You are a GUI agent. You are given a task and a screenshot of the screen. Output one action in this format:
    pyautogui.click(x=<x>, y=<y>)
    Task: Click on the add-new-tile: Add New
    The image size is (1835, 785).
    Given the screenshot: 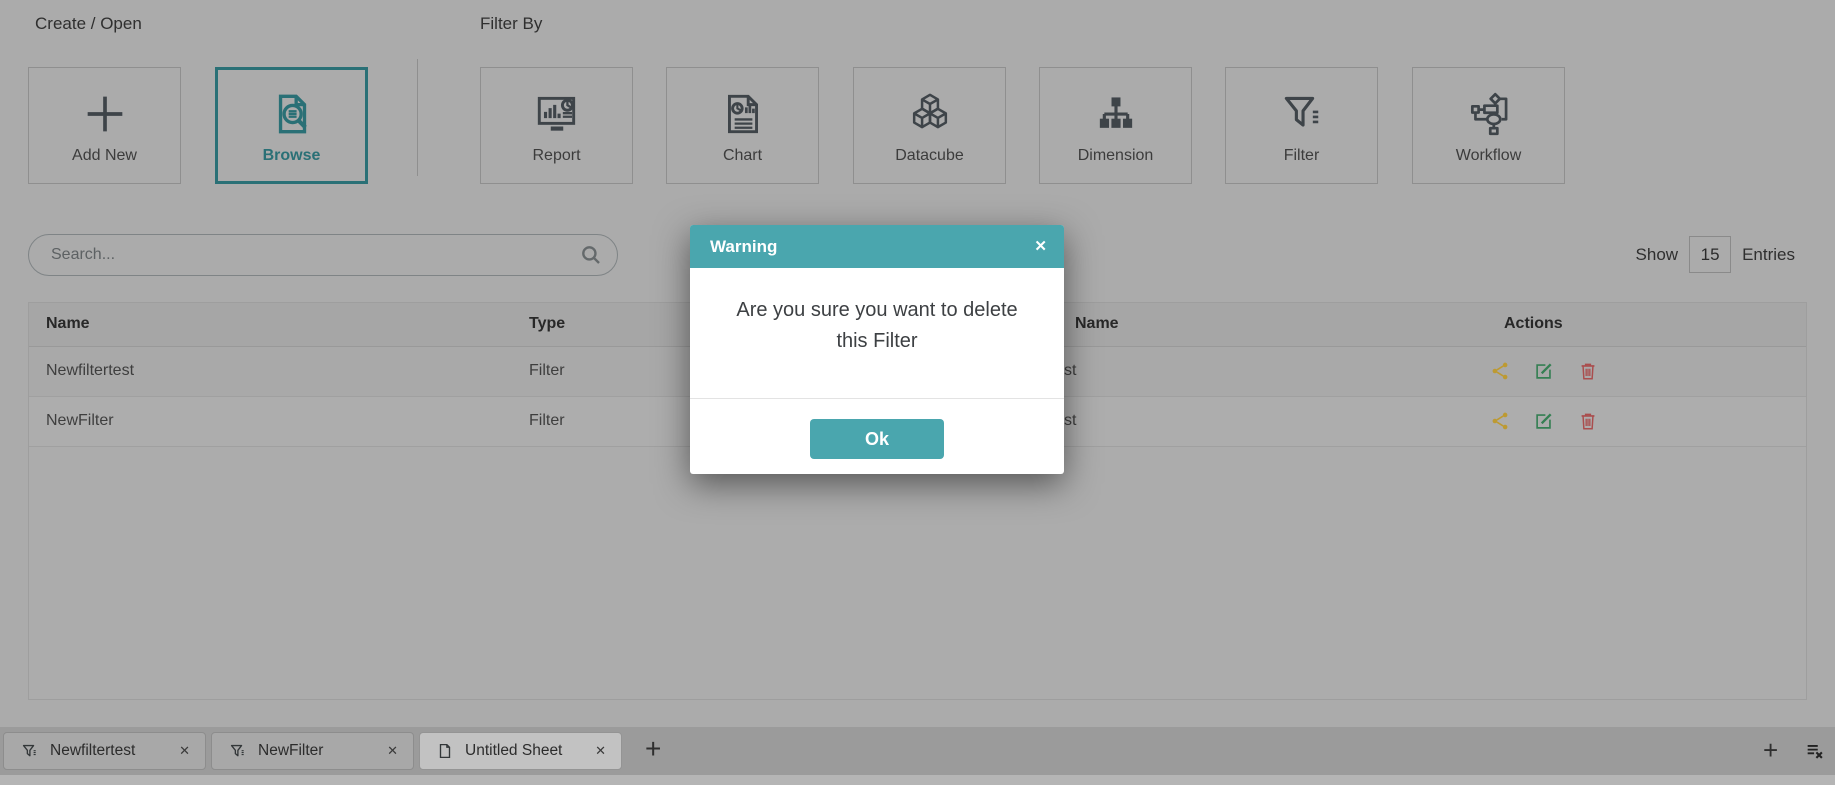 What is the action you would take?
    pyautogui.click(x=104, y=125)
    